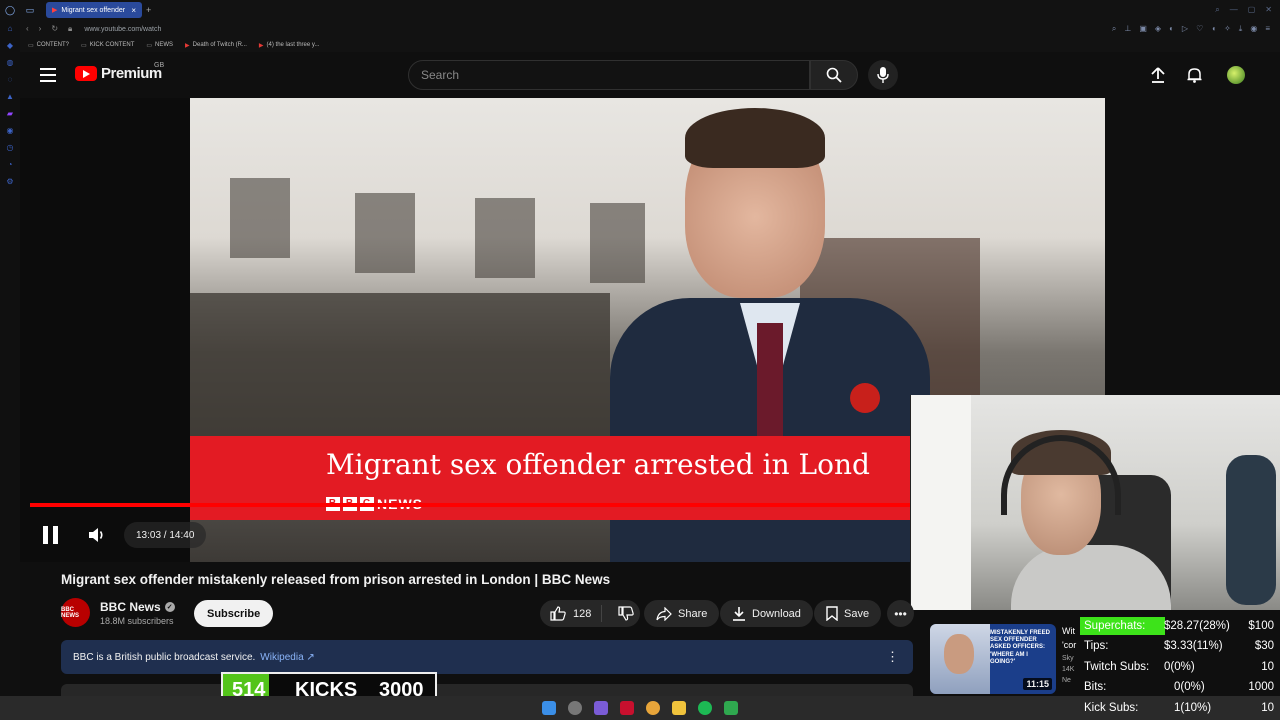 The width and height of the screenshot is (1280, 720). I want to click on taskbar-spotify-icon, so click(705, 708).